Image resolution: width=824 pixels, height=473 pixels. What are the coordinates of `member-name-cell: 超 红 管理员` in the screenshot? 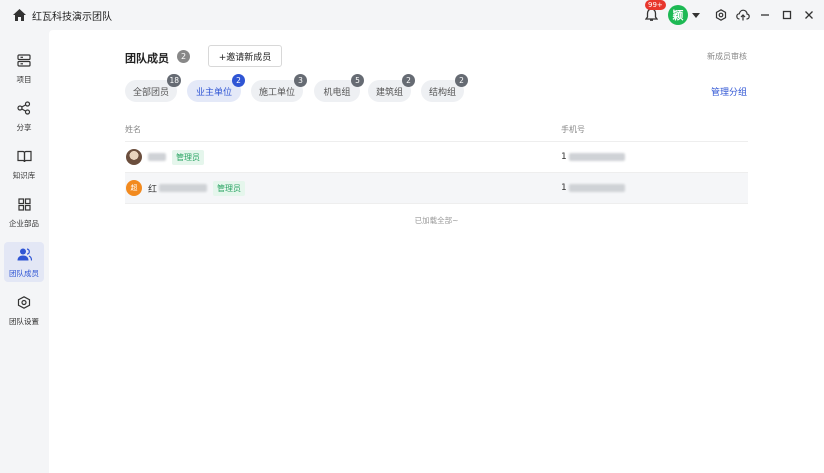 It's located at (185, 188).